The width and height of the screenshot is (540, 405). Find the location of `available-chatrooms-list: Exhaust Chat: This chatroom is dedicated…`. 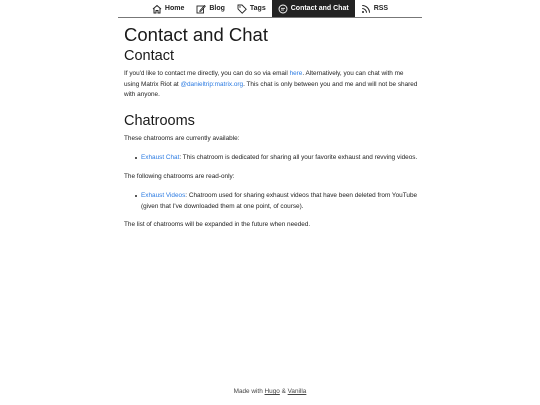

available-chatrooms-list: Exhaust Chat: This chatroom is dedicated… is located at coordinates (272, 158).